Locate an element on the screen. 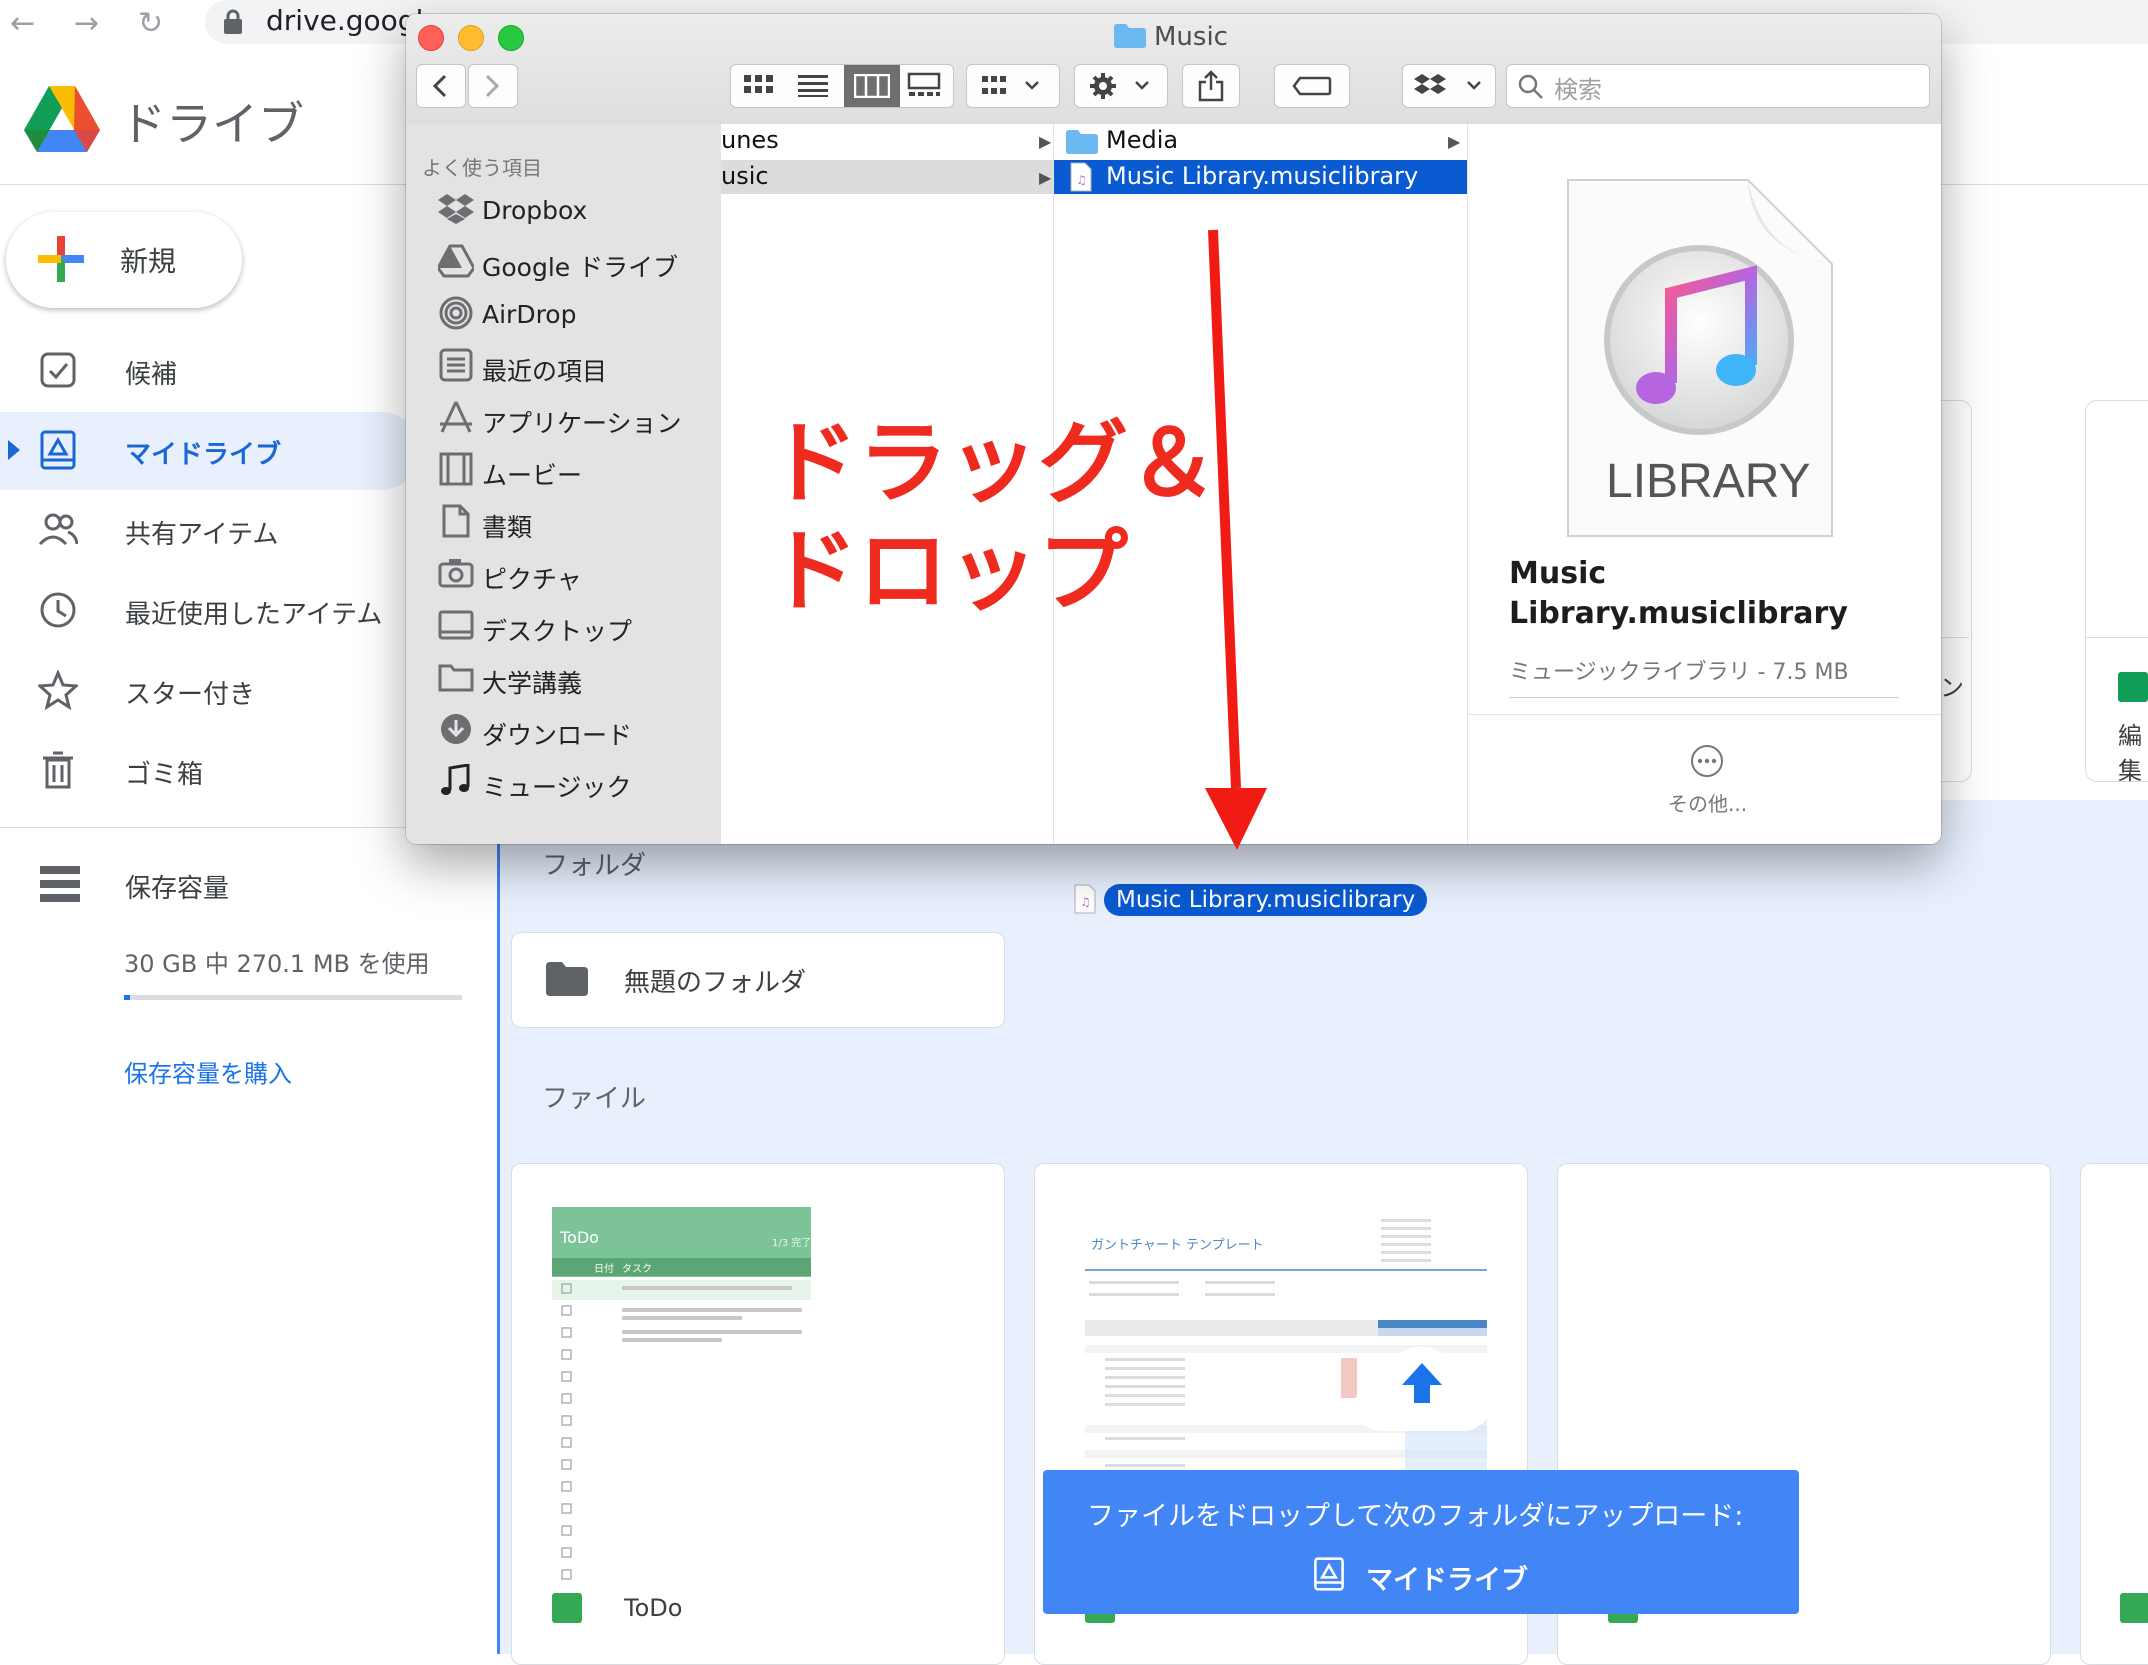 This screenshot has width=2148, height=1665. cloud-upload-icon is located at coordinates (1423, 1388).